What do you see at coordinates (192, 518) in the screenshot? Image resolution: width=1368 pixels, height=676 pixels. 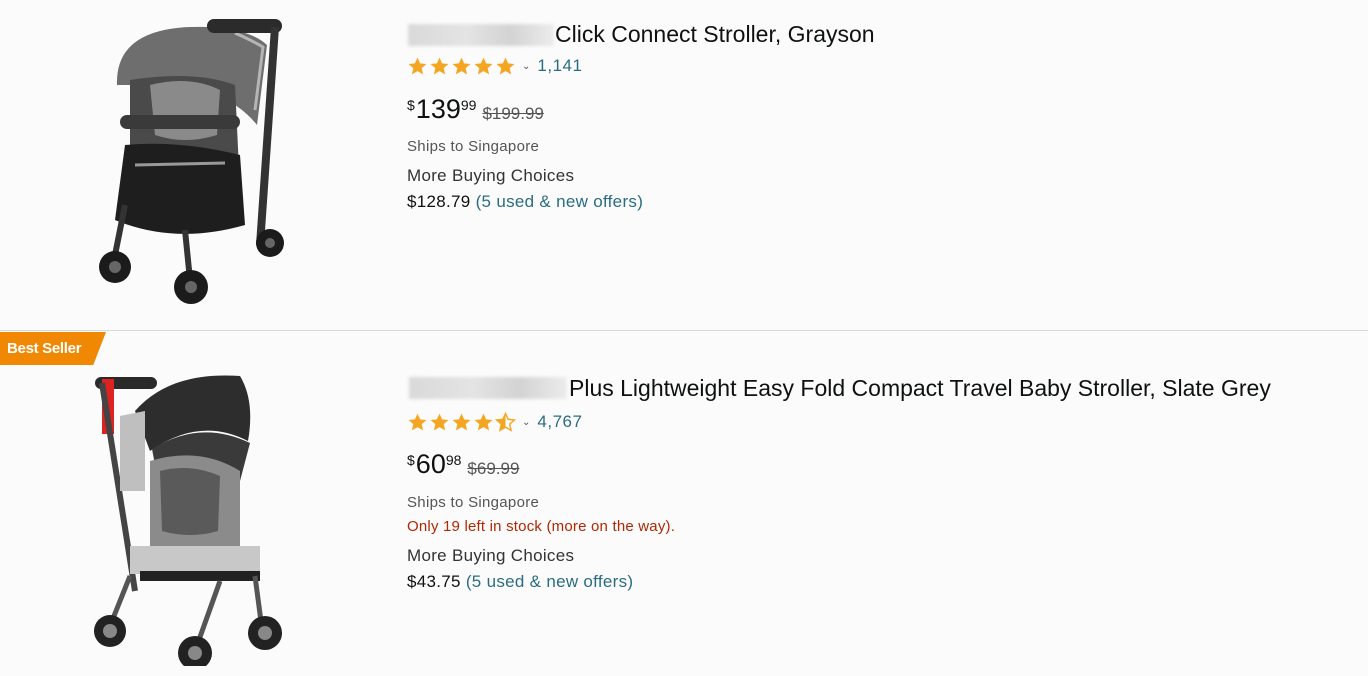 I see `product-image-stroller-slate-grey` at bounding box center [192, 518].